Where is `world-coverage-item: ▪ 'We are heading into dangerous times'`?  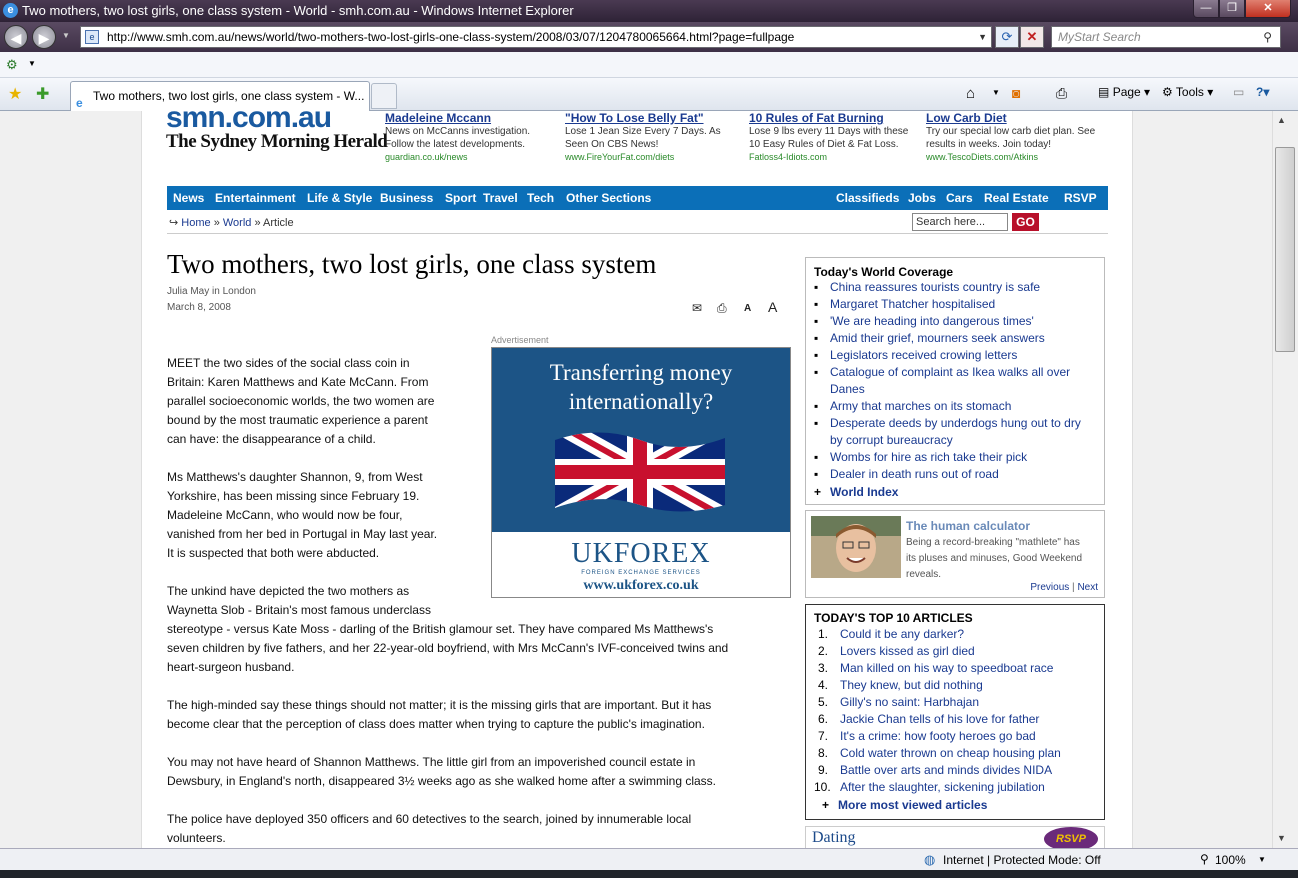 world-coverage-item: ▪ 'We are heading into dangerous times' is located at coordinates (924, 321).